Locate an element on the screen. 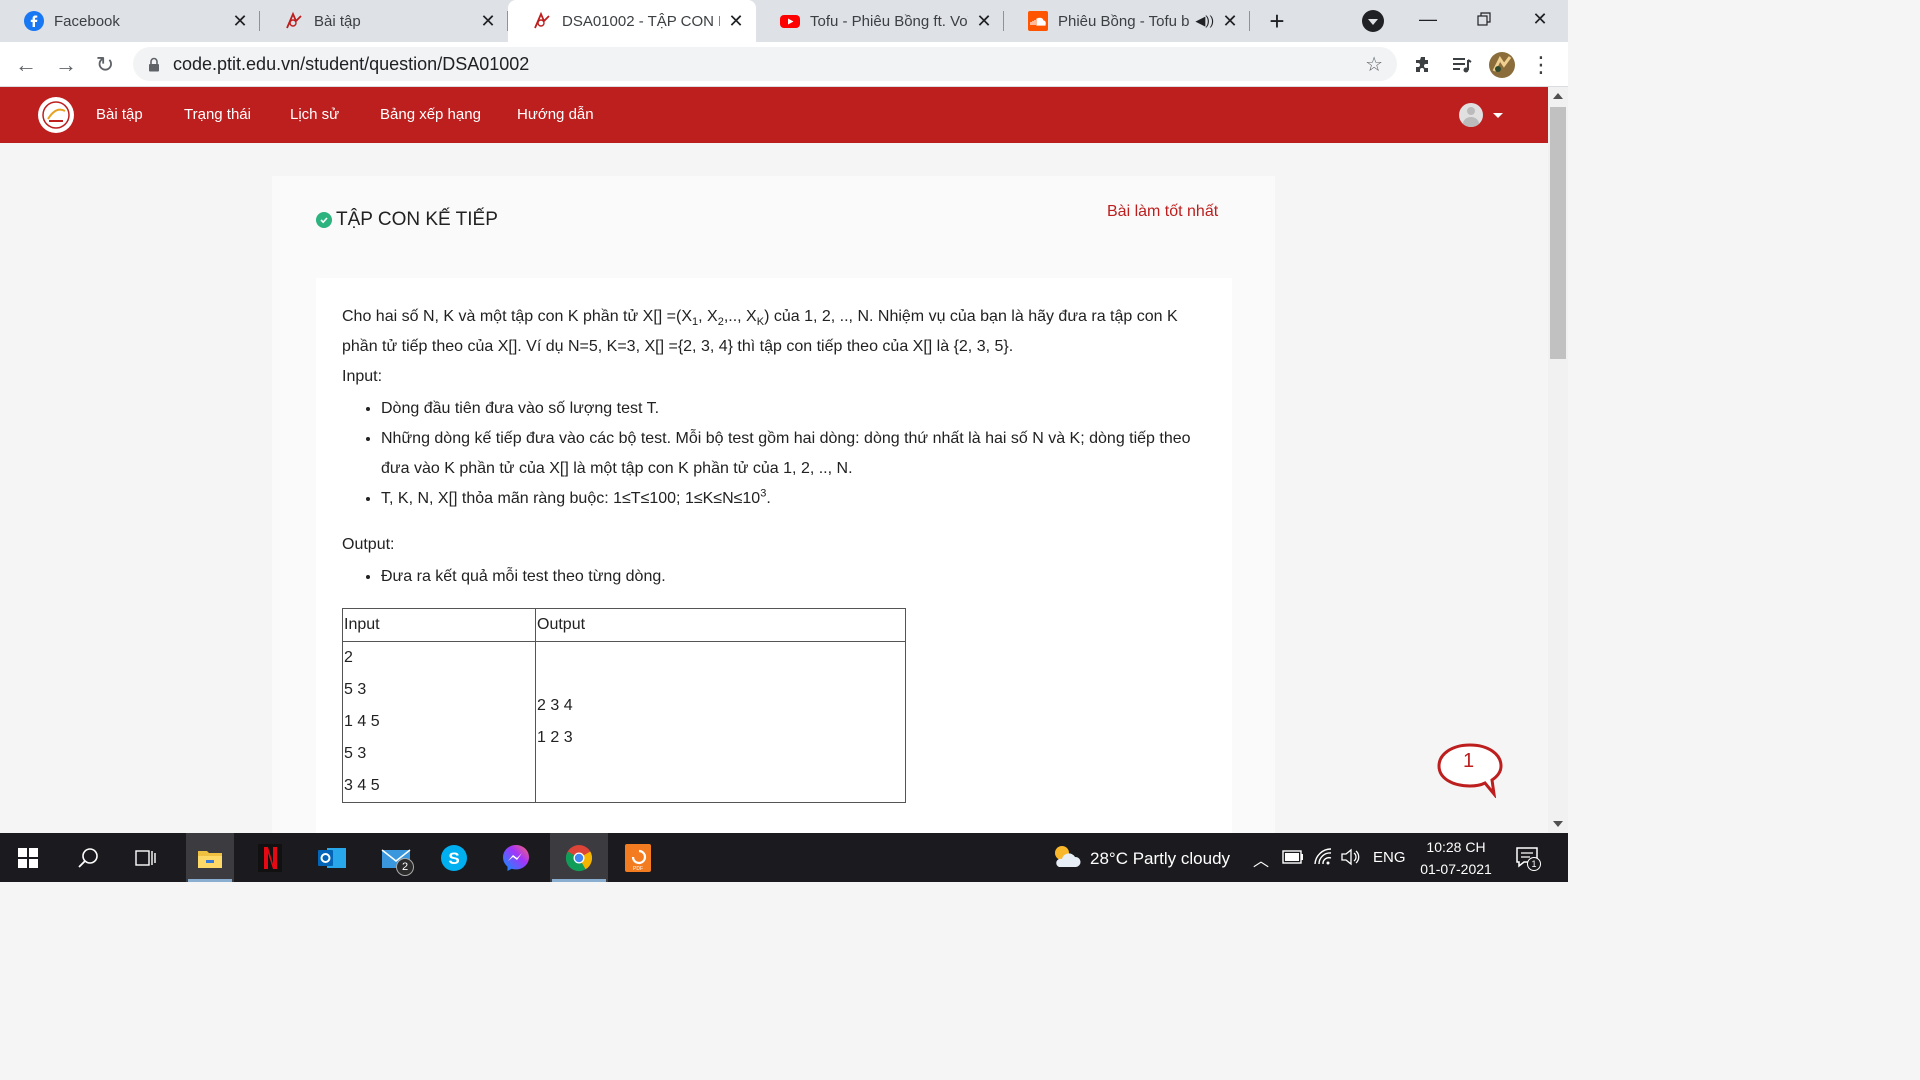 This screenshot has width=1920, height=1080. scroll-up-icon is located at coordinates (1558, 96).